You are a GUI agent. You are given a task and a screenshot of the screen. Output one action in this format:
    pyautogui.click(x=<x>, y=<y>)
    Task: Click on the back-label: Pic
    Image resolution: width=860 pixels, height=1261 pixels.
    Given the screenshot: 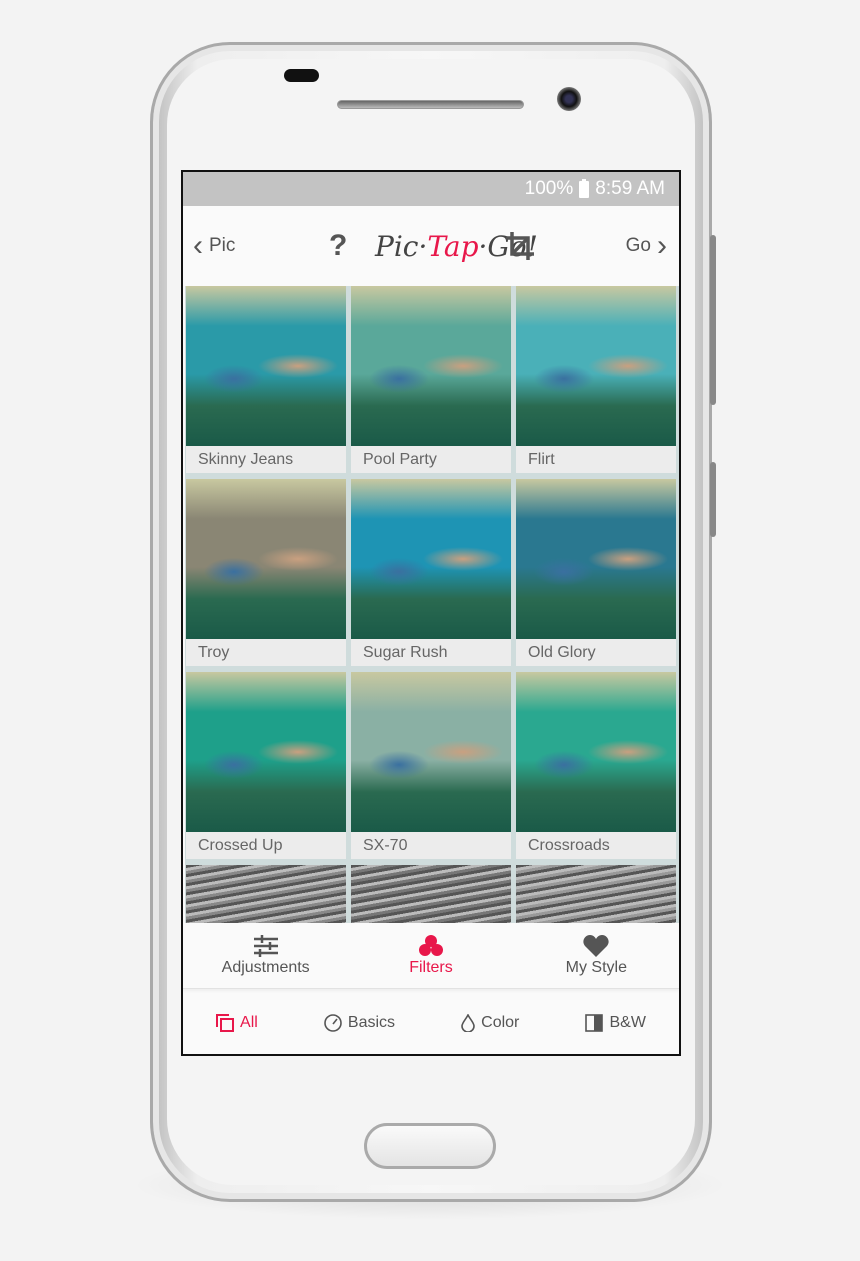 What is the action you would take?
    pyautogui.click(x=222, y=245)
    